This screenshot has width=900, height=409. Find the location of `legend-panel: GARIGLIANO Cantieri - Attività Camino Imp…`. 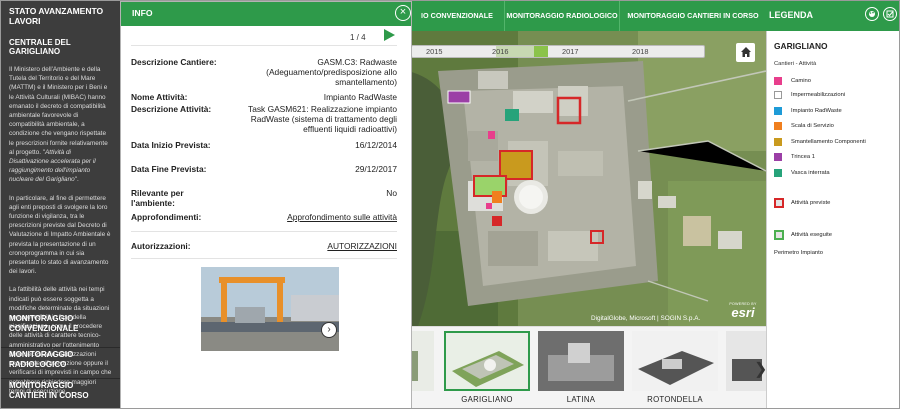

legend-panel: GARIGLIANO Cantieri - Attività Camino Imp… is located at coordinates (832, 219).